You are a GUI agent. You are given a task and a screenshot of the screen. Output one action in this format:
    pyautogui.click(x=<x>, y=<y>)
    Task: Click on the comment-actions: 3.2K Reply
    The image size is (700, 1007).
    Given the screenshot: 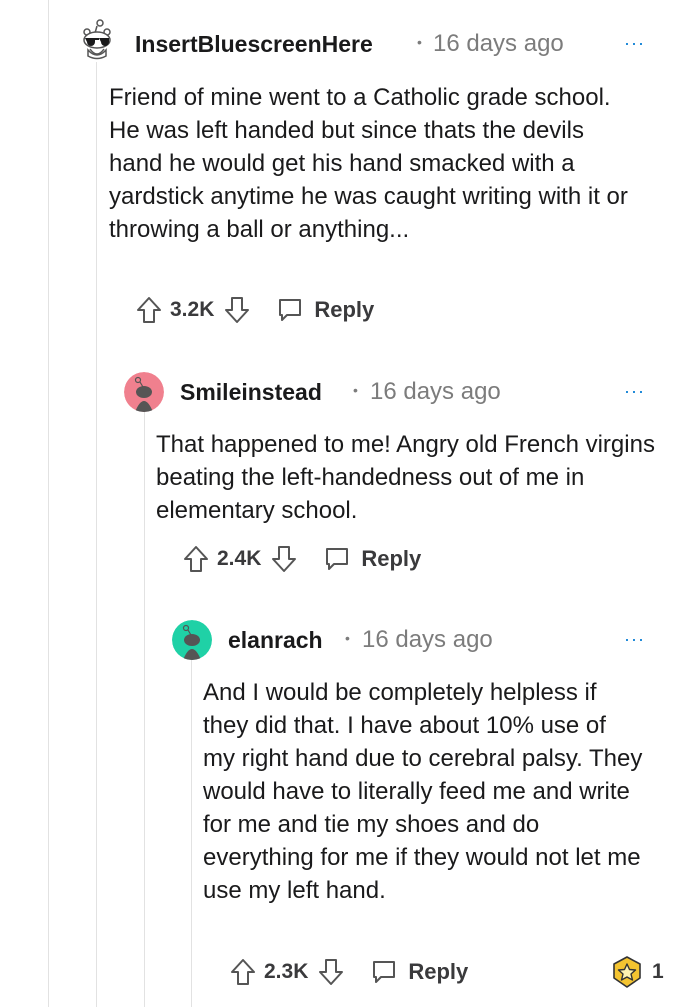 What is the action you would take?
    pyautogui.click(x=254, y=310)
    